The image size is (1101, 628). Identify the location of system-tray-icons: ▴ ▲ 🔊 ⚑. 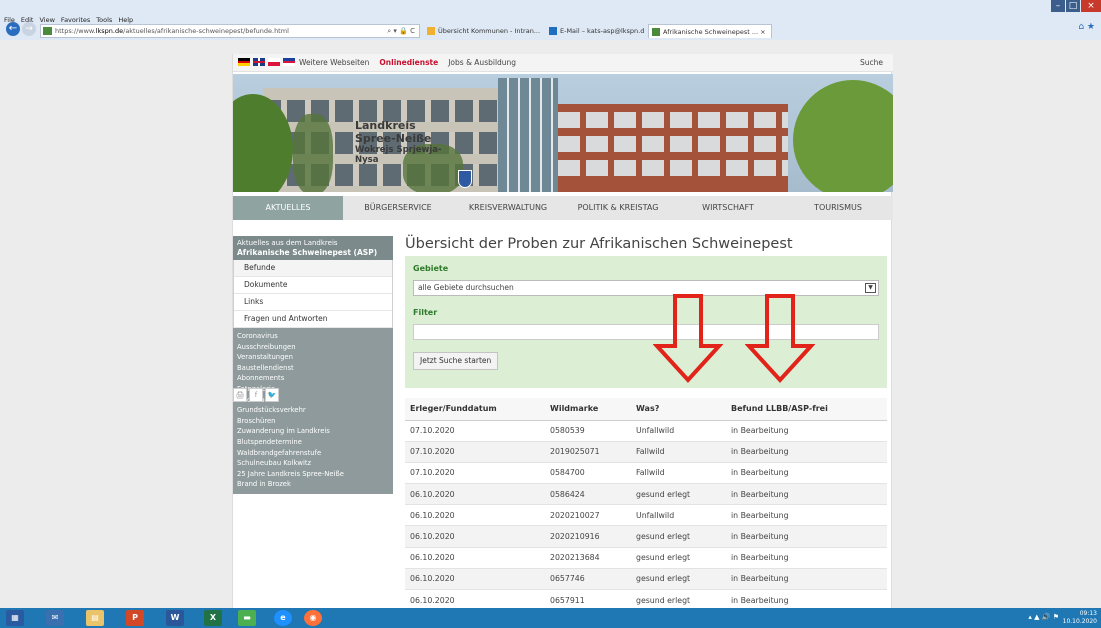
(1043, 617).